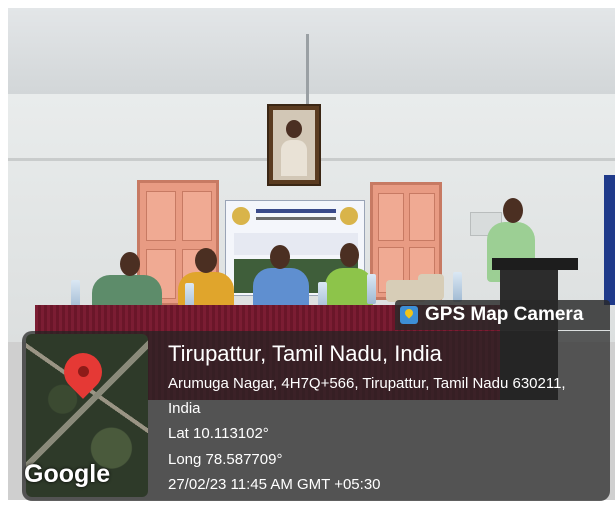 The width and height of the screenshot is (615, 508). I want to click on gps-camera-label: GPS Map Camera, so click(504, 314).